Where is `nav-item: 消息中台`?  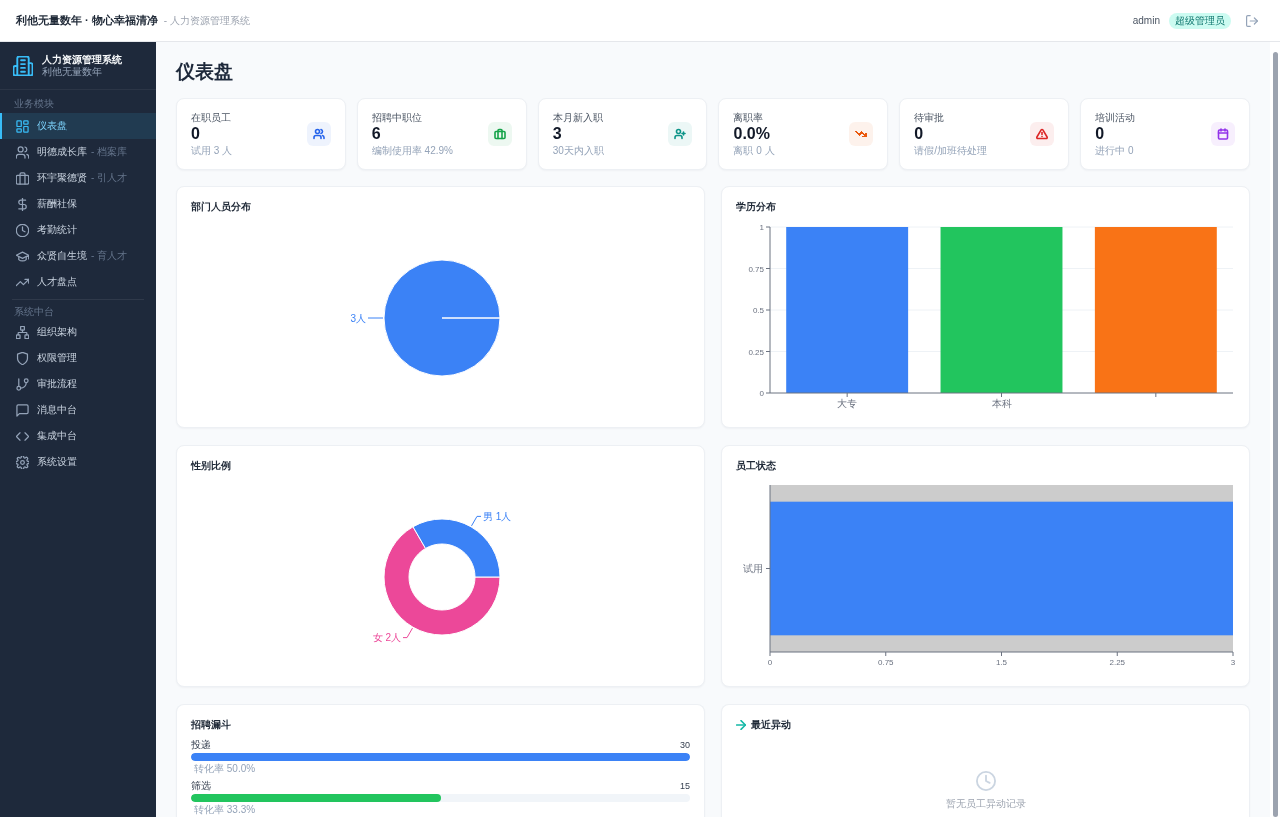
nav-item: 消息中台 is located at coordinates (78, 410).